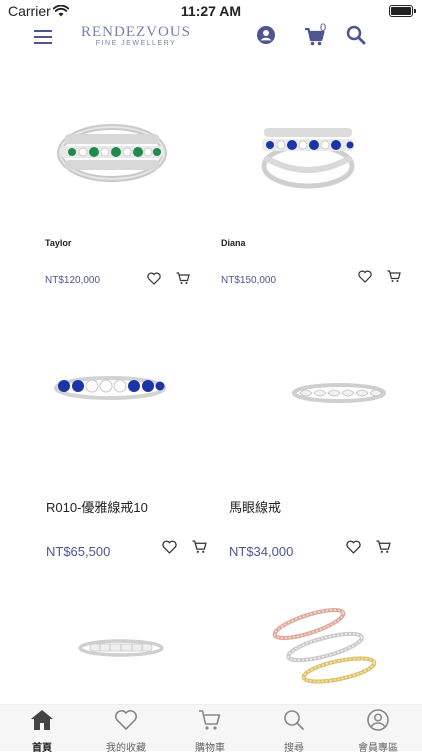  I want to click on brand-tagline: FINE JEWELLERY, so click(136, 43).